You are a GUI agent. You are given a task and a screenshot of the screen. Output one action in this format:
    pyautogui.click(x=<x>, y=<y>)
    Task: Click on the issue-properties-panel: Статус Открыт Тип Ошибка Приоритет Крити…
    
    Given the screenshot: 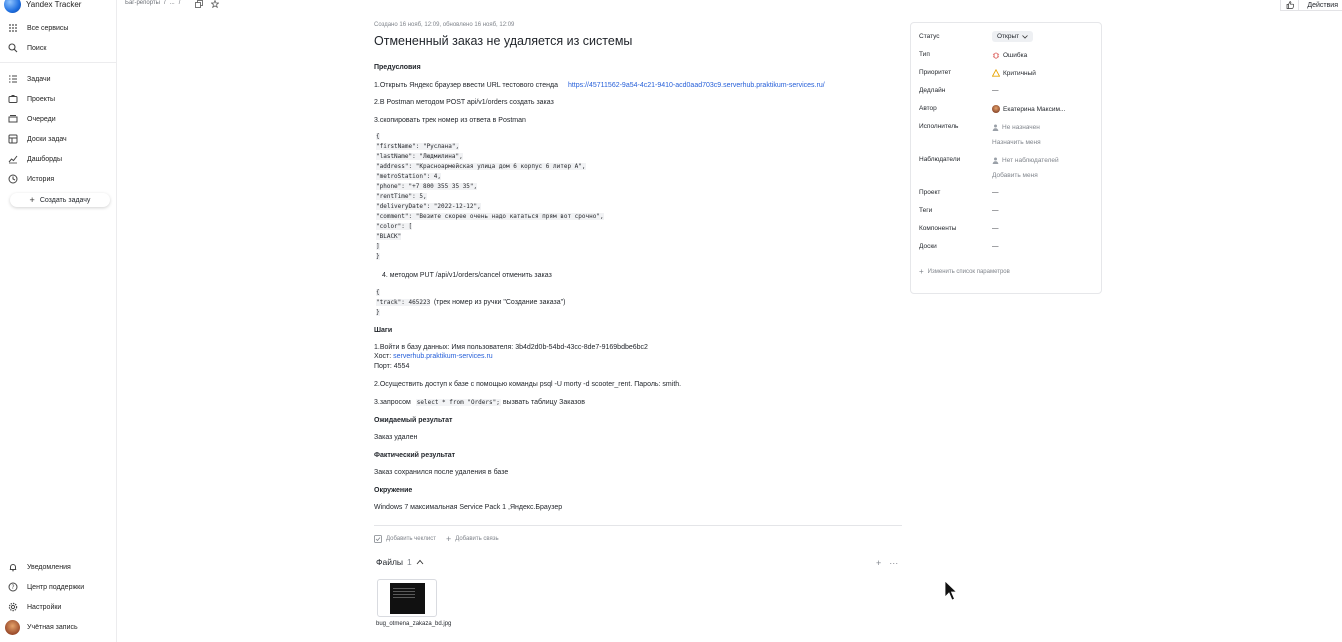 What is the action you would take?
    pyautogui.click(x=1006, y=158)
    